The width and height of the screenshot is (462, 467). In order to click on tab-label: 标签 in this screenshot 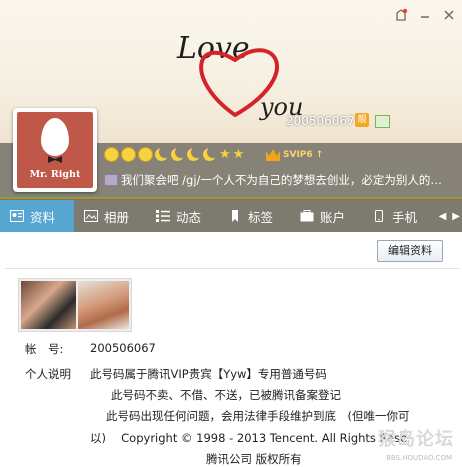, I will do `click(261, 217)`.